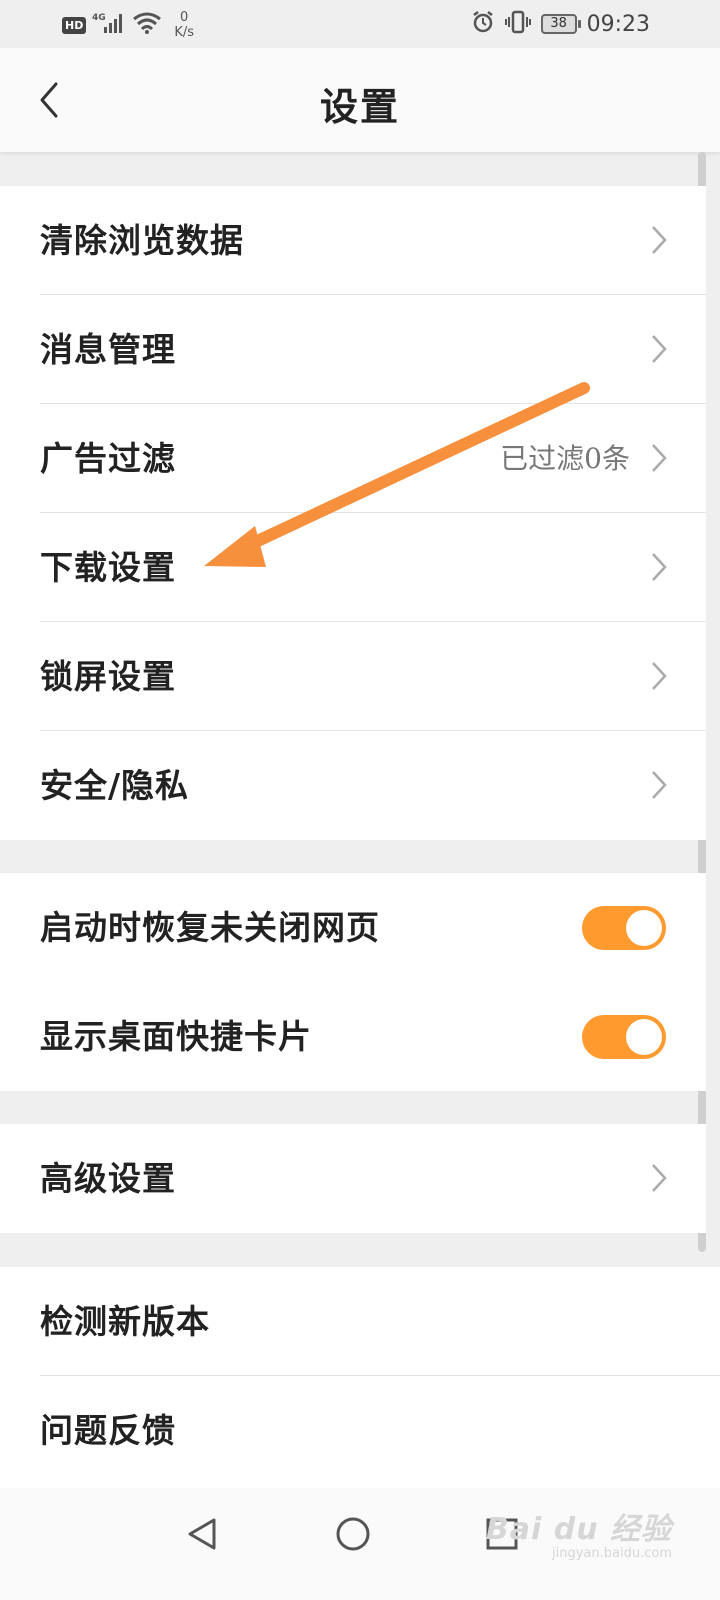 This screenshot has width=720, height=1600. I want to click on item-label: 清除浏览数据, so click(142, 240).